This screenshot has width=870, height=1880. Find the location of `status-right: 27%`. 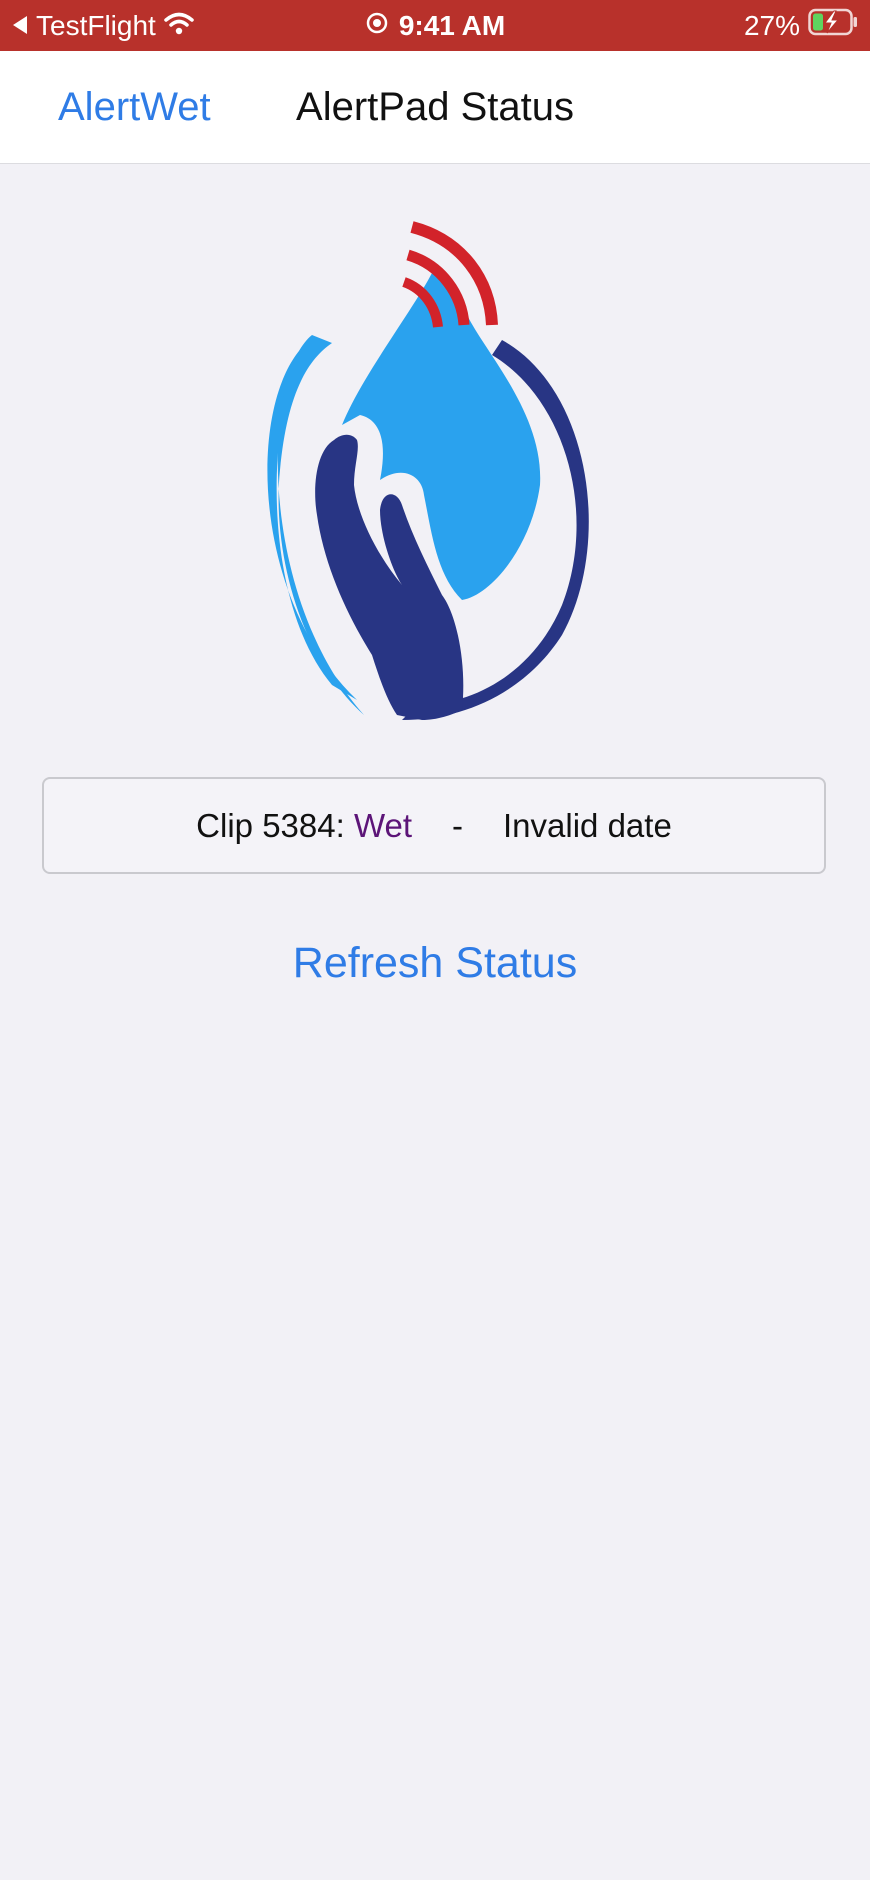

status-right: 27% is located at coordinates (801, 25).